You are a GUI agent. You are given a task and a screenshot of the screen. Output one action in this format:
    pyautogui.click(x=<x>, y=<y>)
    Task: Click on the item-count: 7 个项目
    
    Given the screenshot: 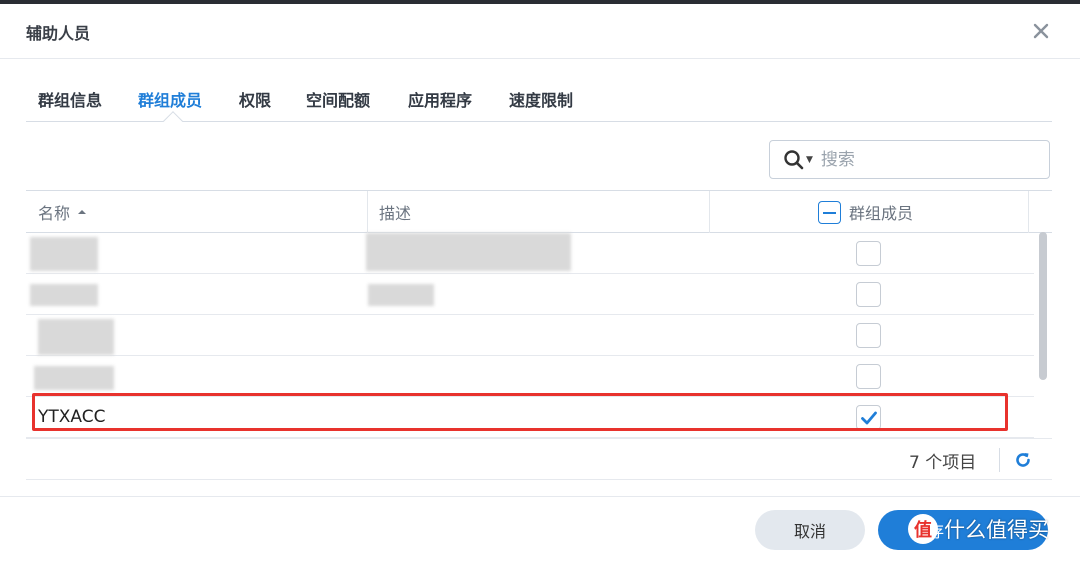 What is the action you would take?
    pyautogui.click(x=943, y=462)
    